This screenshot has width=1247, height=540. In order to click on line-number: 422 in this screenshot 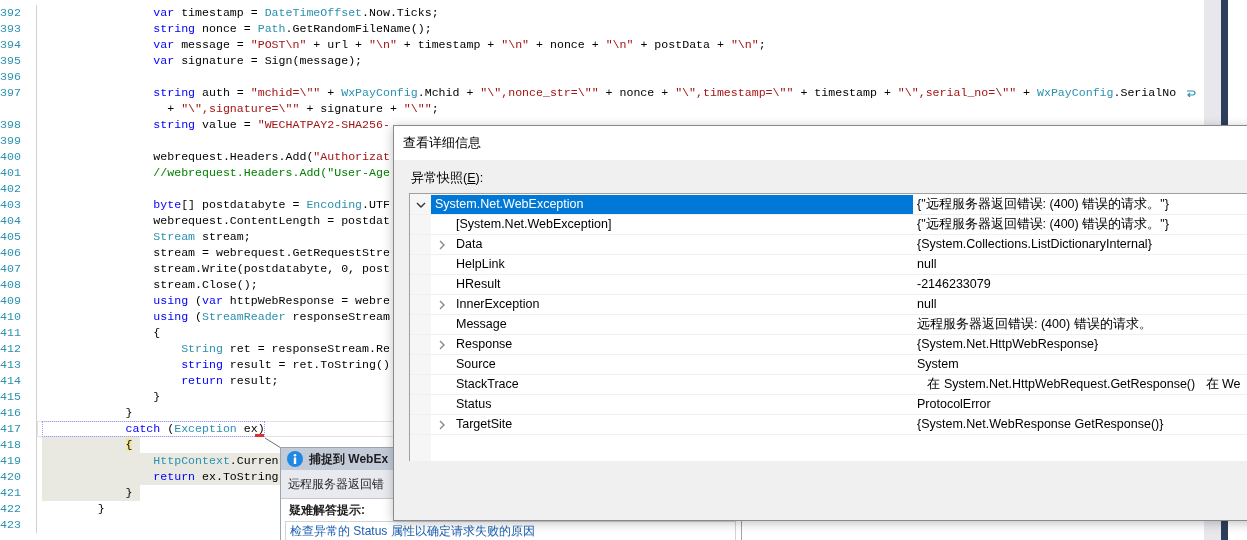, I will do `click(10, 508)`.